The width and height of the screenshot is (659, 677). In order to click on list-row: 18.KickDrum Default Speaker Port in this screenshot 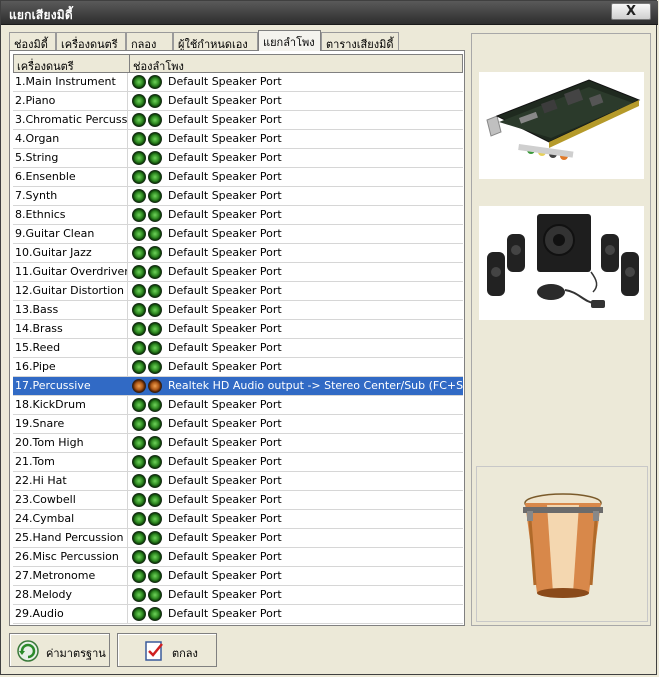, I will do `click(238, 405)`.